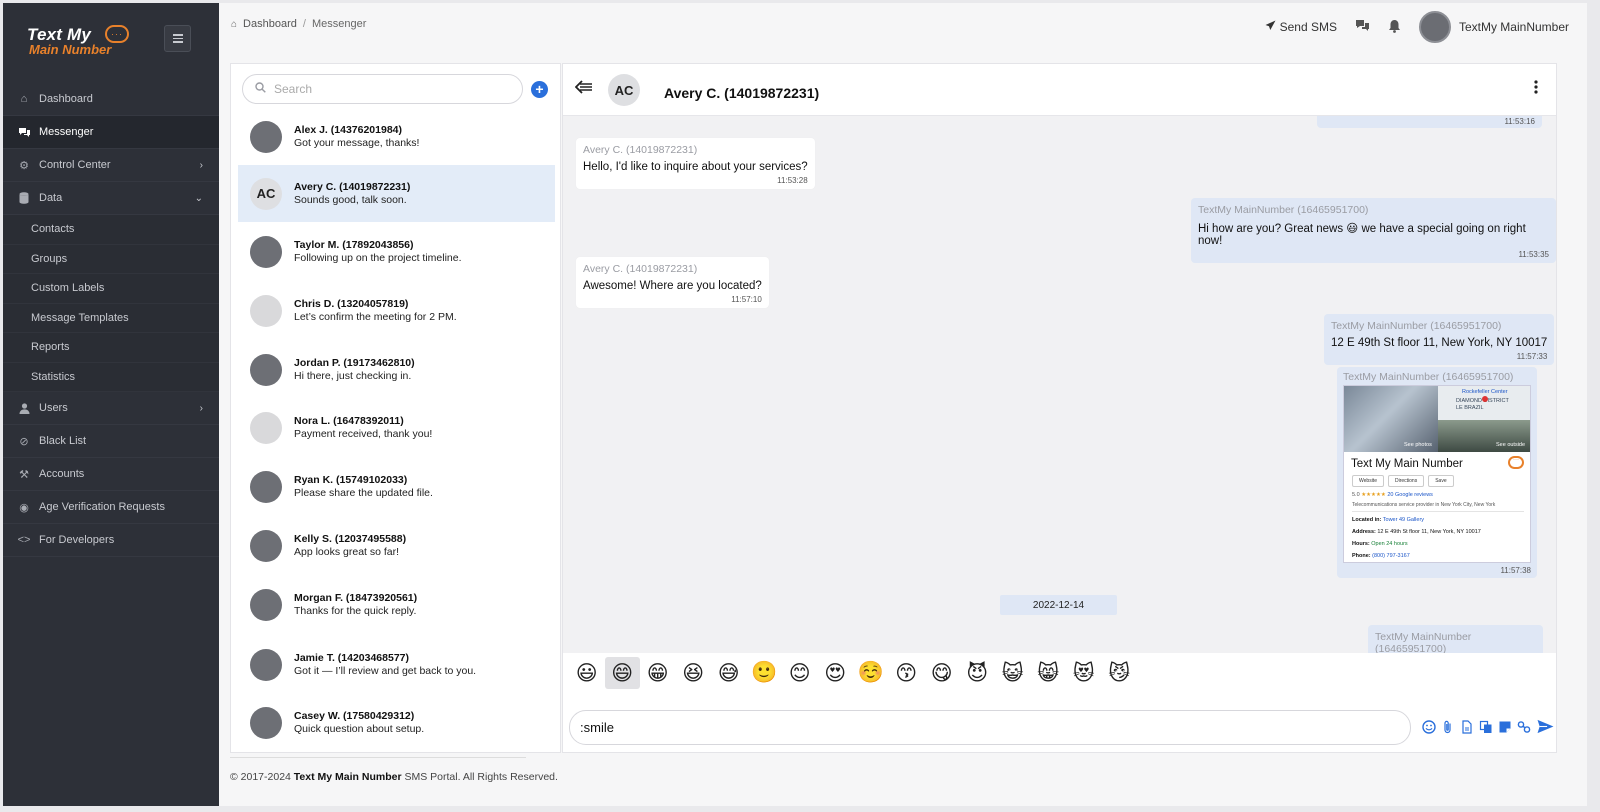  What do you see at coordinates (1049, 673) in the screenshot?
I see `emoji-option: 😸` at bounding box center [1049, 673].